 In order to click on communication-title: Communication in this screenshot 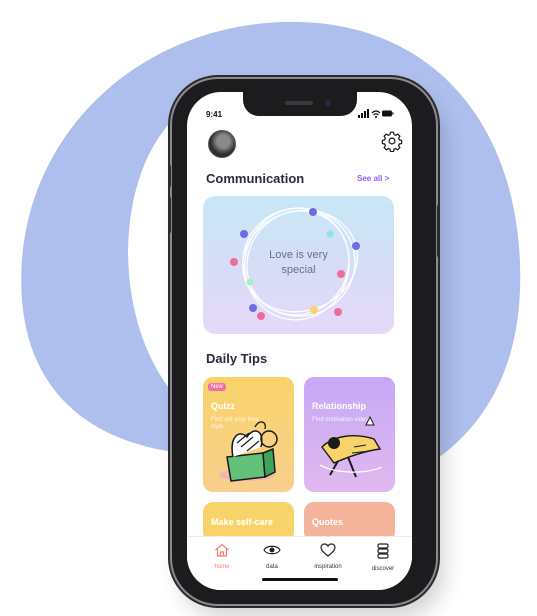, I will do `click(255, 178)`.